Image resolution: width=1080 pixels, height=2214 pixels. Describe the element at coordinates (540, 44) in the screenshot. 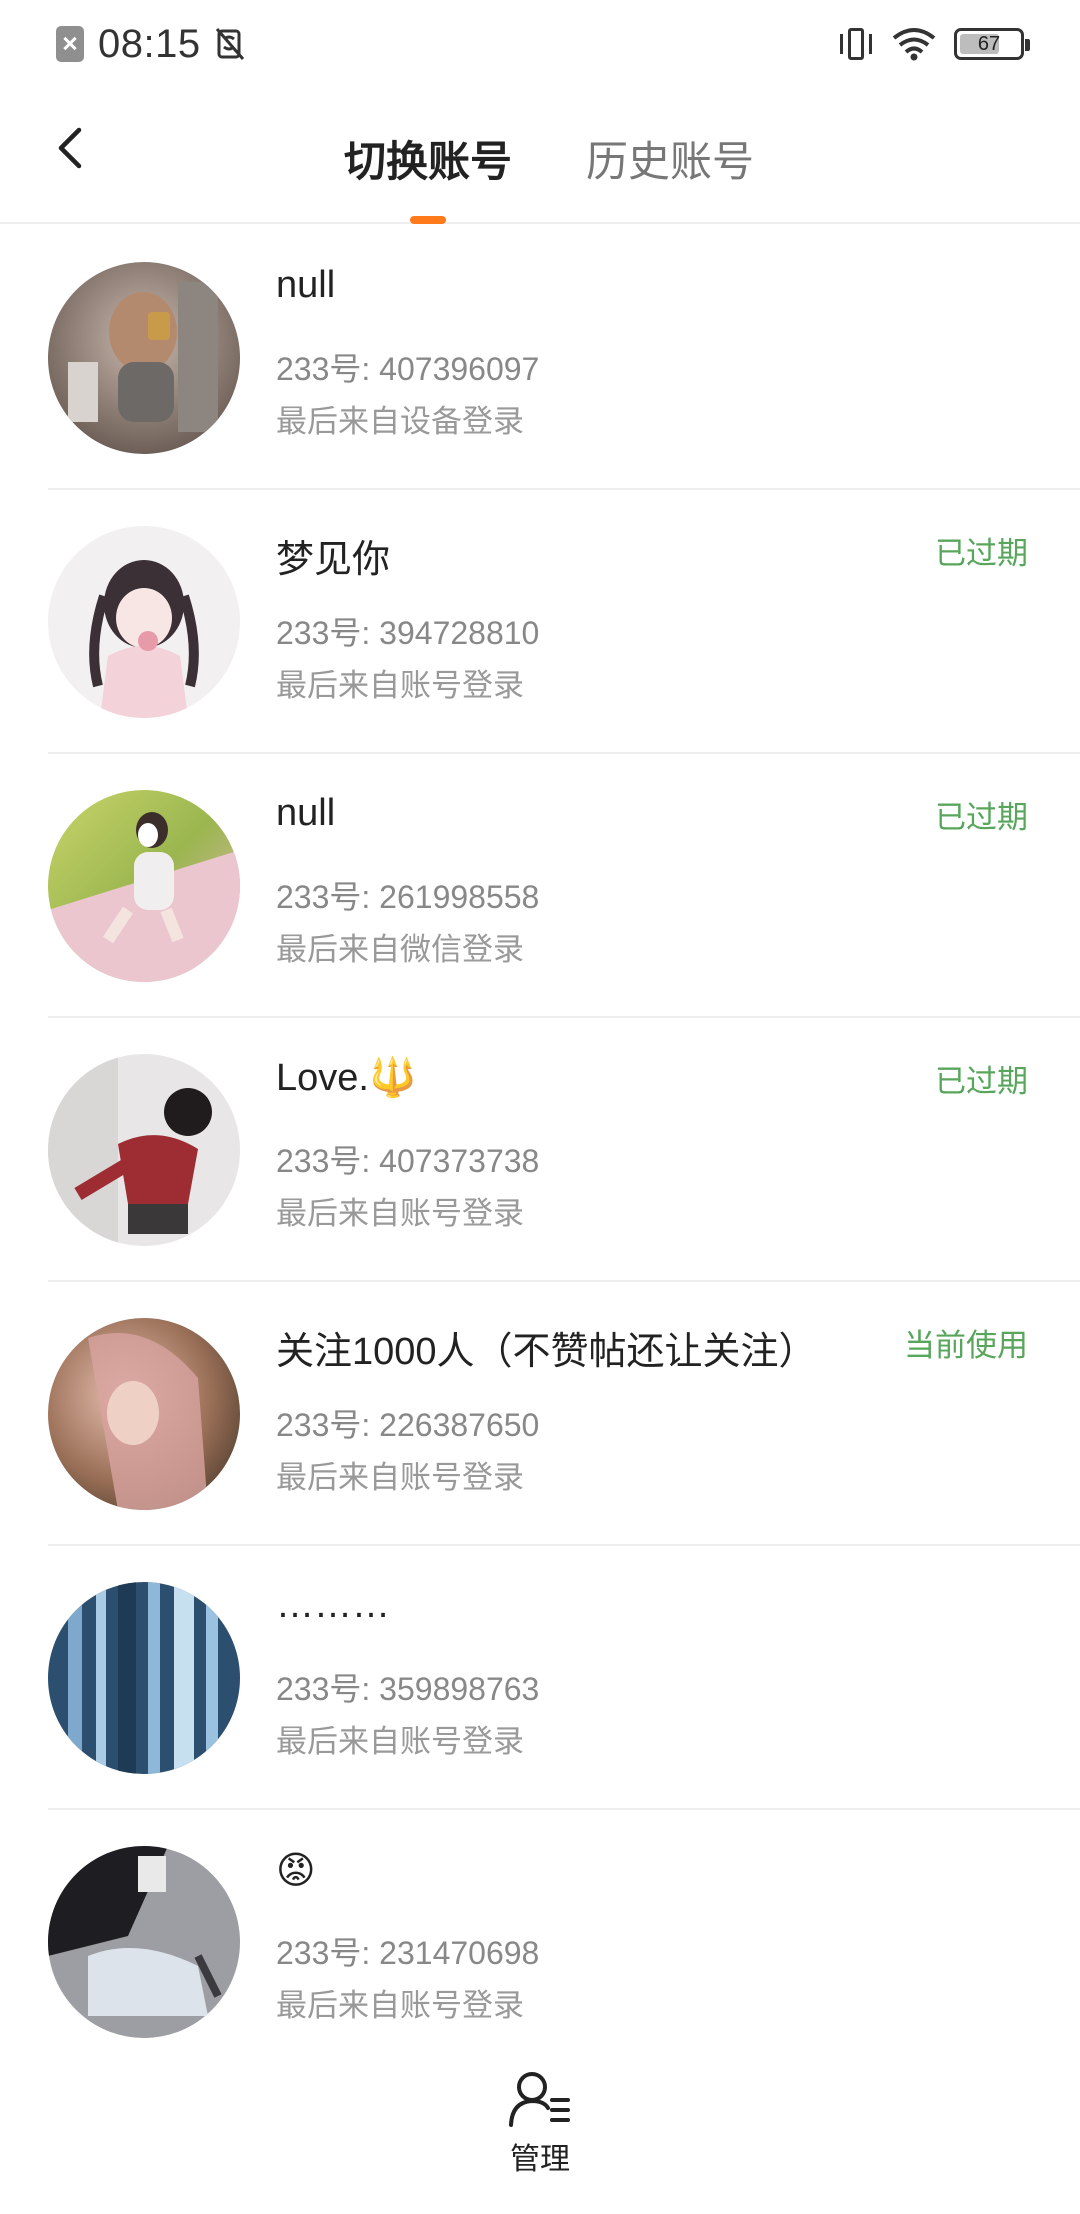

I see `status-bar: 08:15 67` at that location.